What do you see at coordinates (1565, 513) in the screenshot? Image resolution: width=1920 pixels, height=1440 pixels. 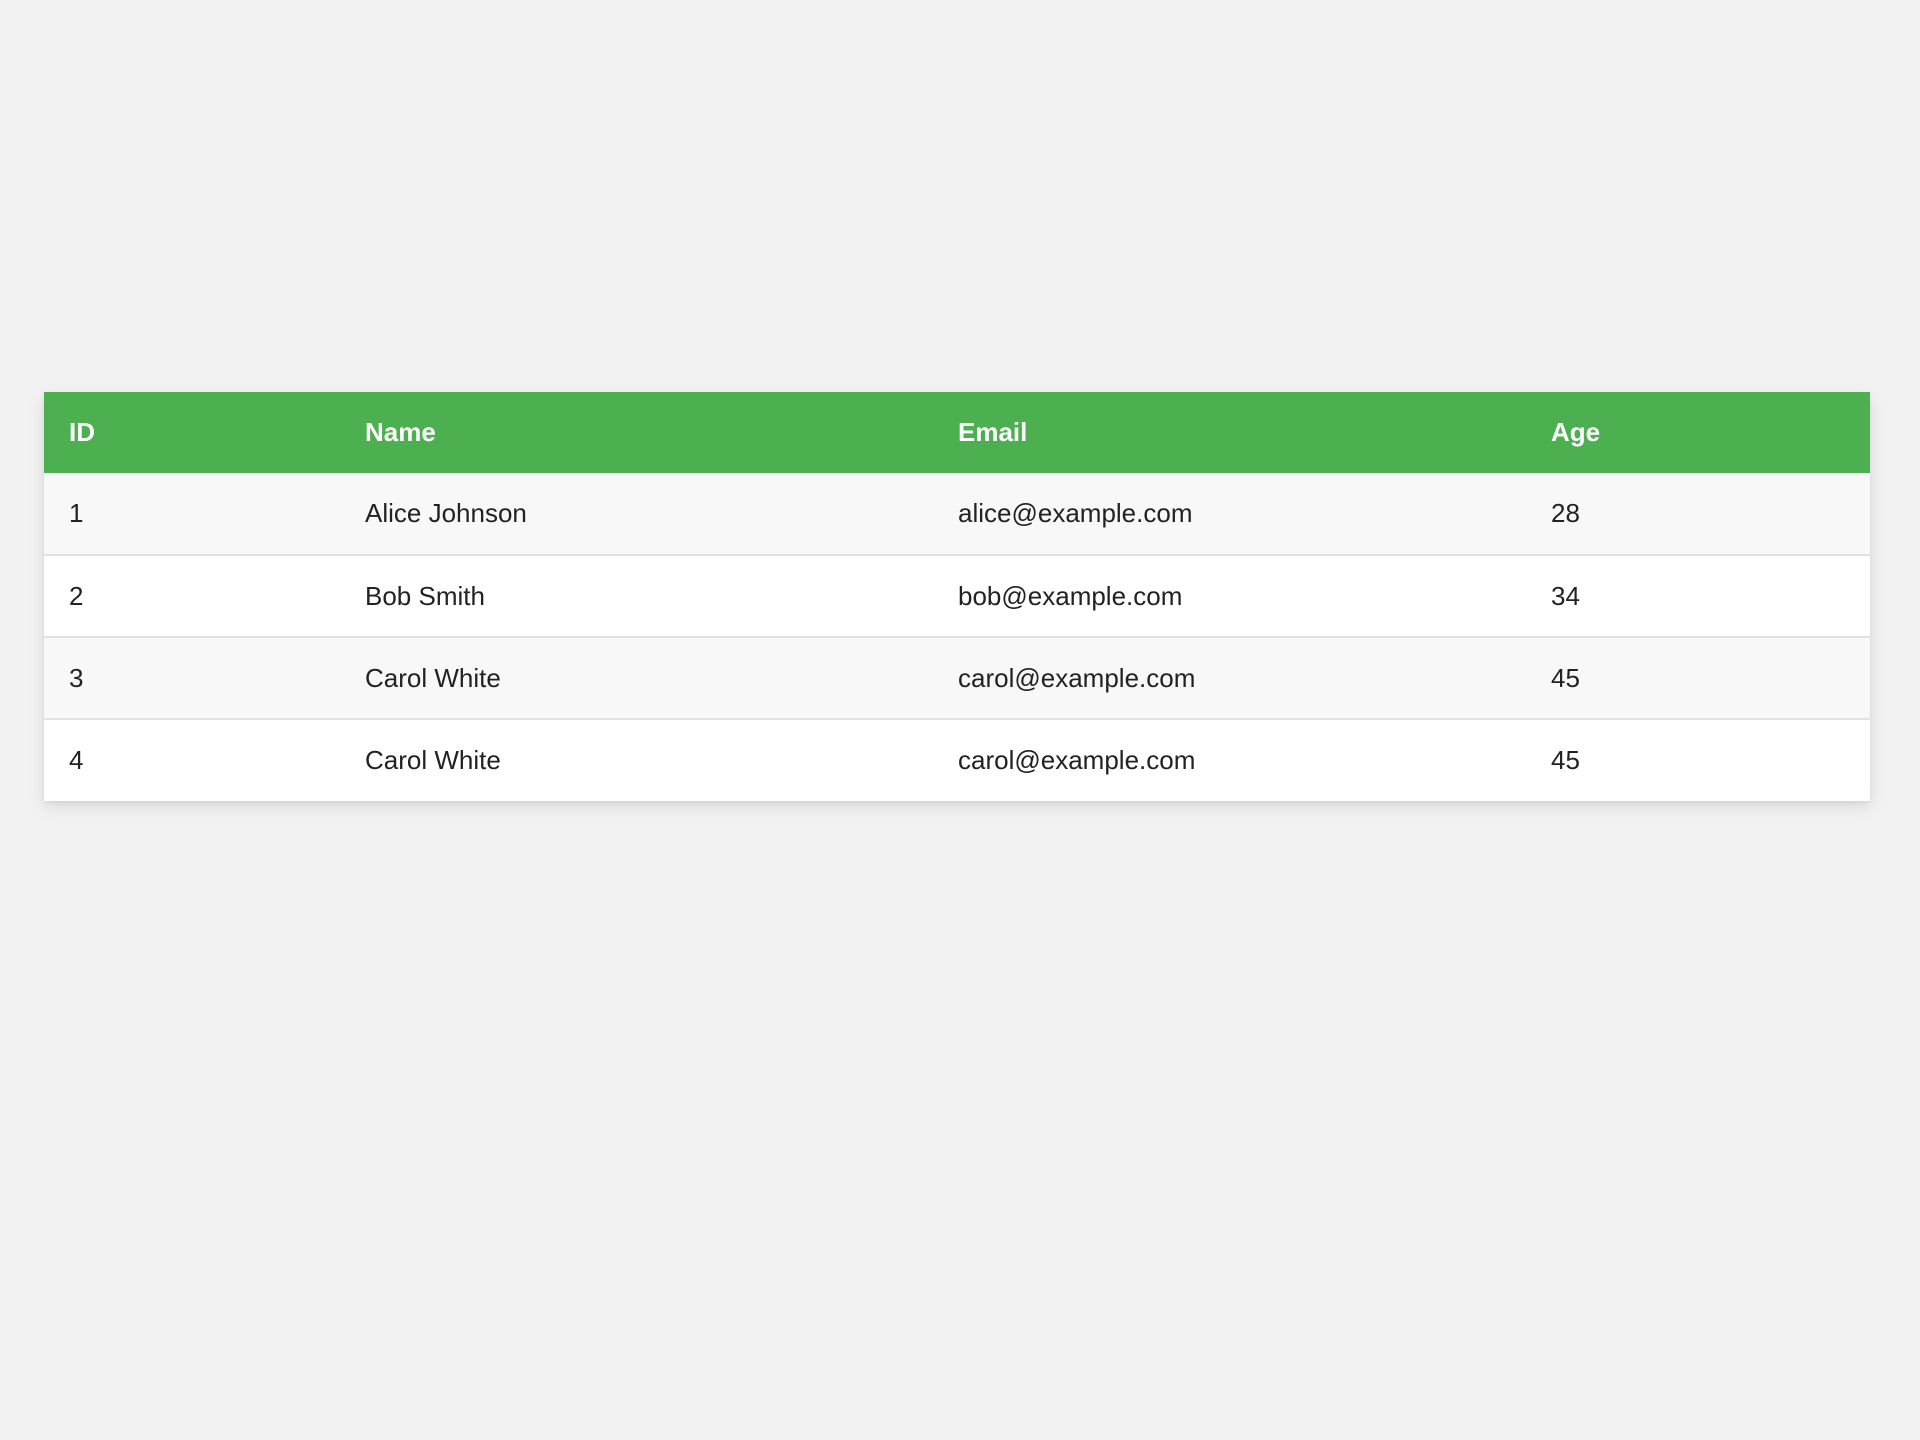 I see `cell-age: 28` at bounding box center [1565, 513].